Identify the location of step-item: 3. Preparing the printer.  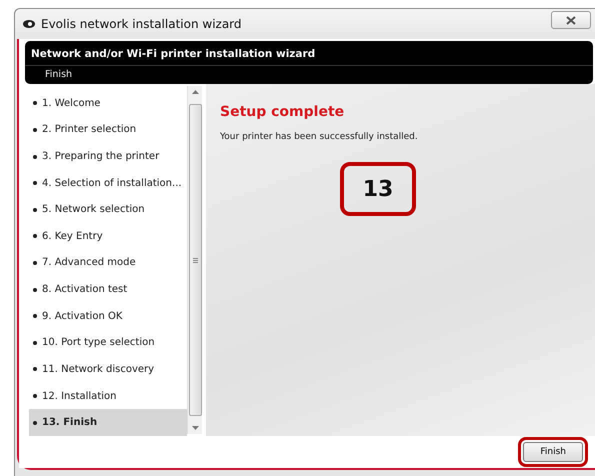
(108, 156).